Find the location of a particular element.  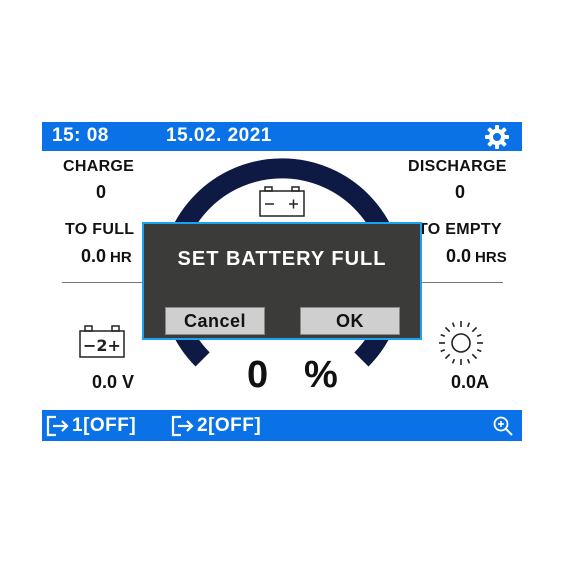

to-empty-value: 0.0 HRS is located at coordinates (476, 256).